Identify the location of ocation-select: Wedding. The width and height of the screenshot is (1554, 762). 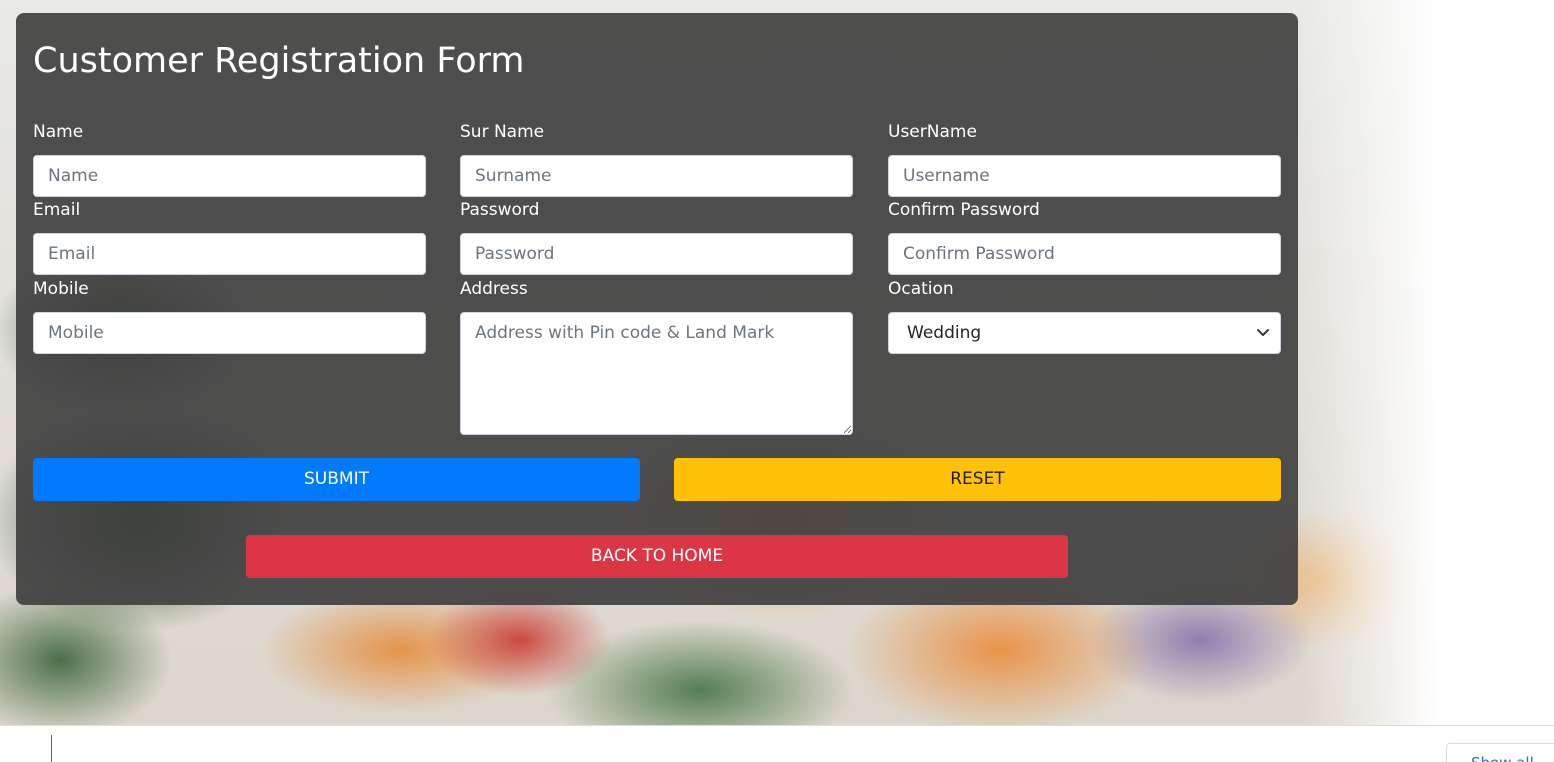
(1084, 333).